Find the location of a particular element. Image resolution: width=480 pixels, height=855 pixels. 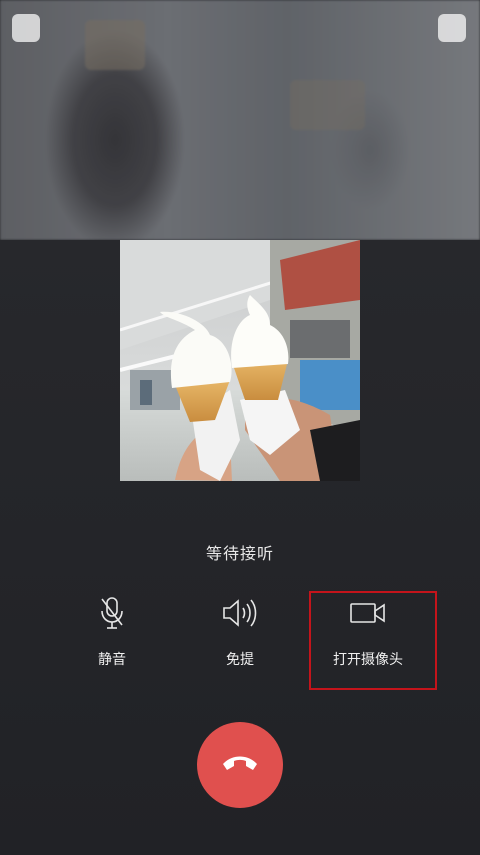

hangup-button is located at coordinates (240, 765).